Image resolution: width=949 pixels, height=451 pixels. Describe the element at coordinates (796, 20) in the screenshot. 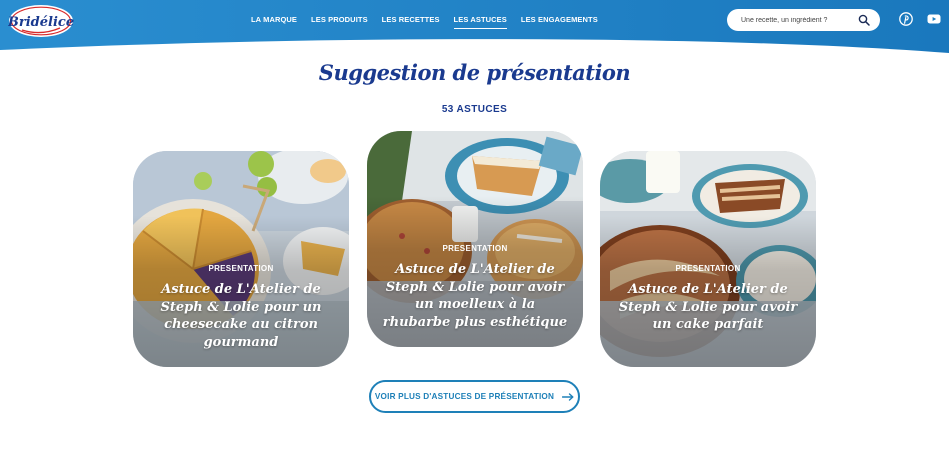

I see `search-input` at that location.